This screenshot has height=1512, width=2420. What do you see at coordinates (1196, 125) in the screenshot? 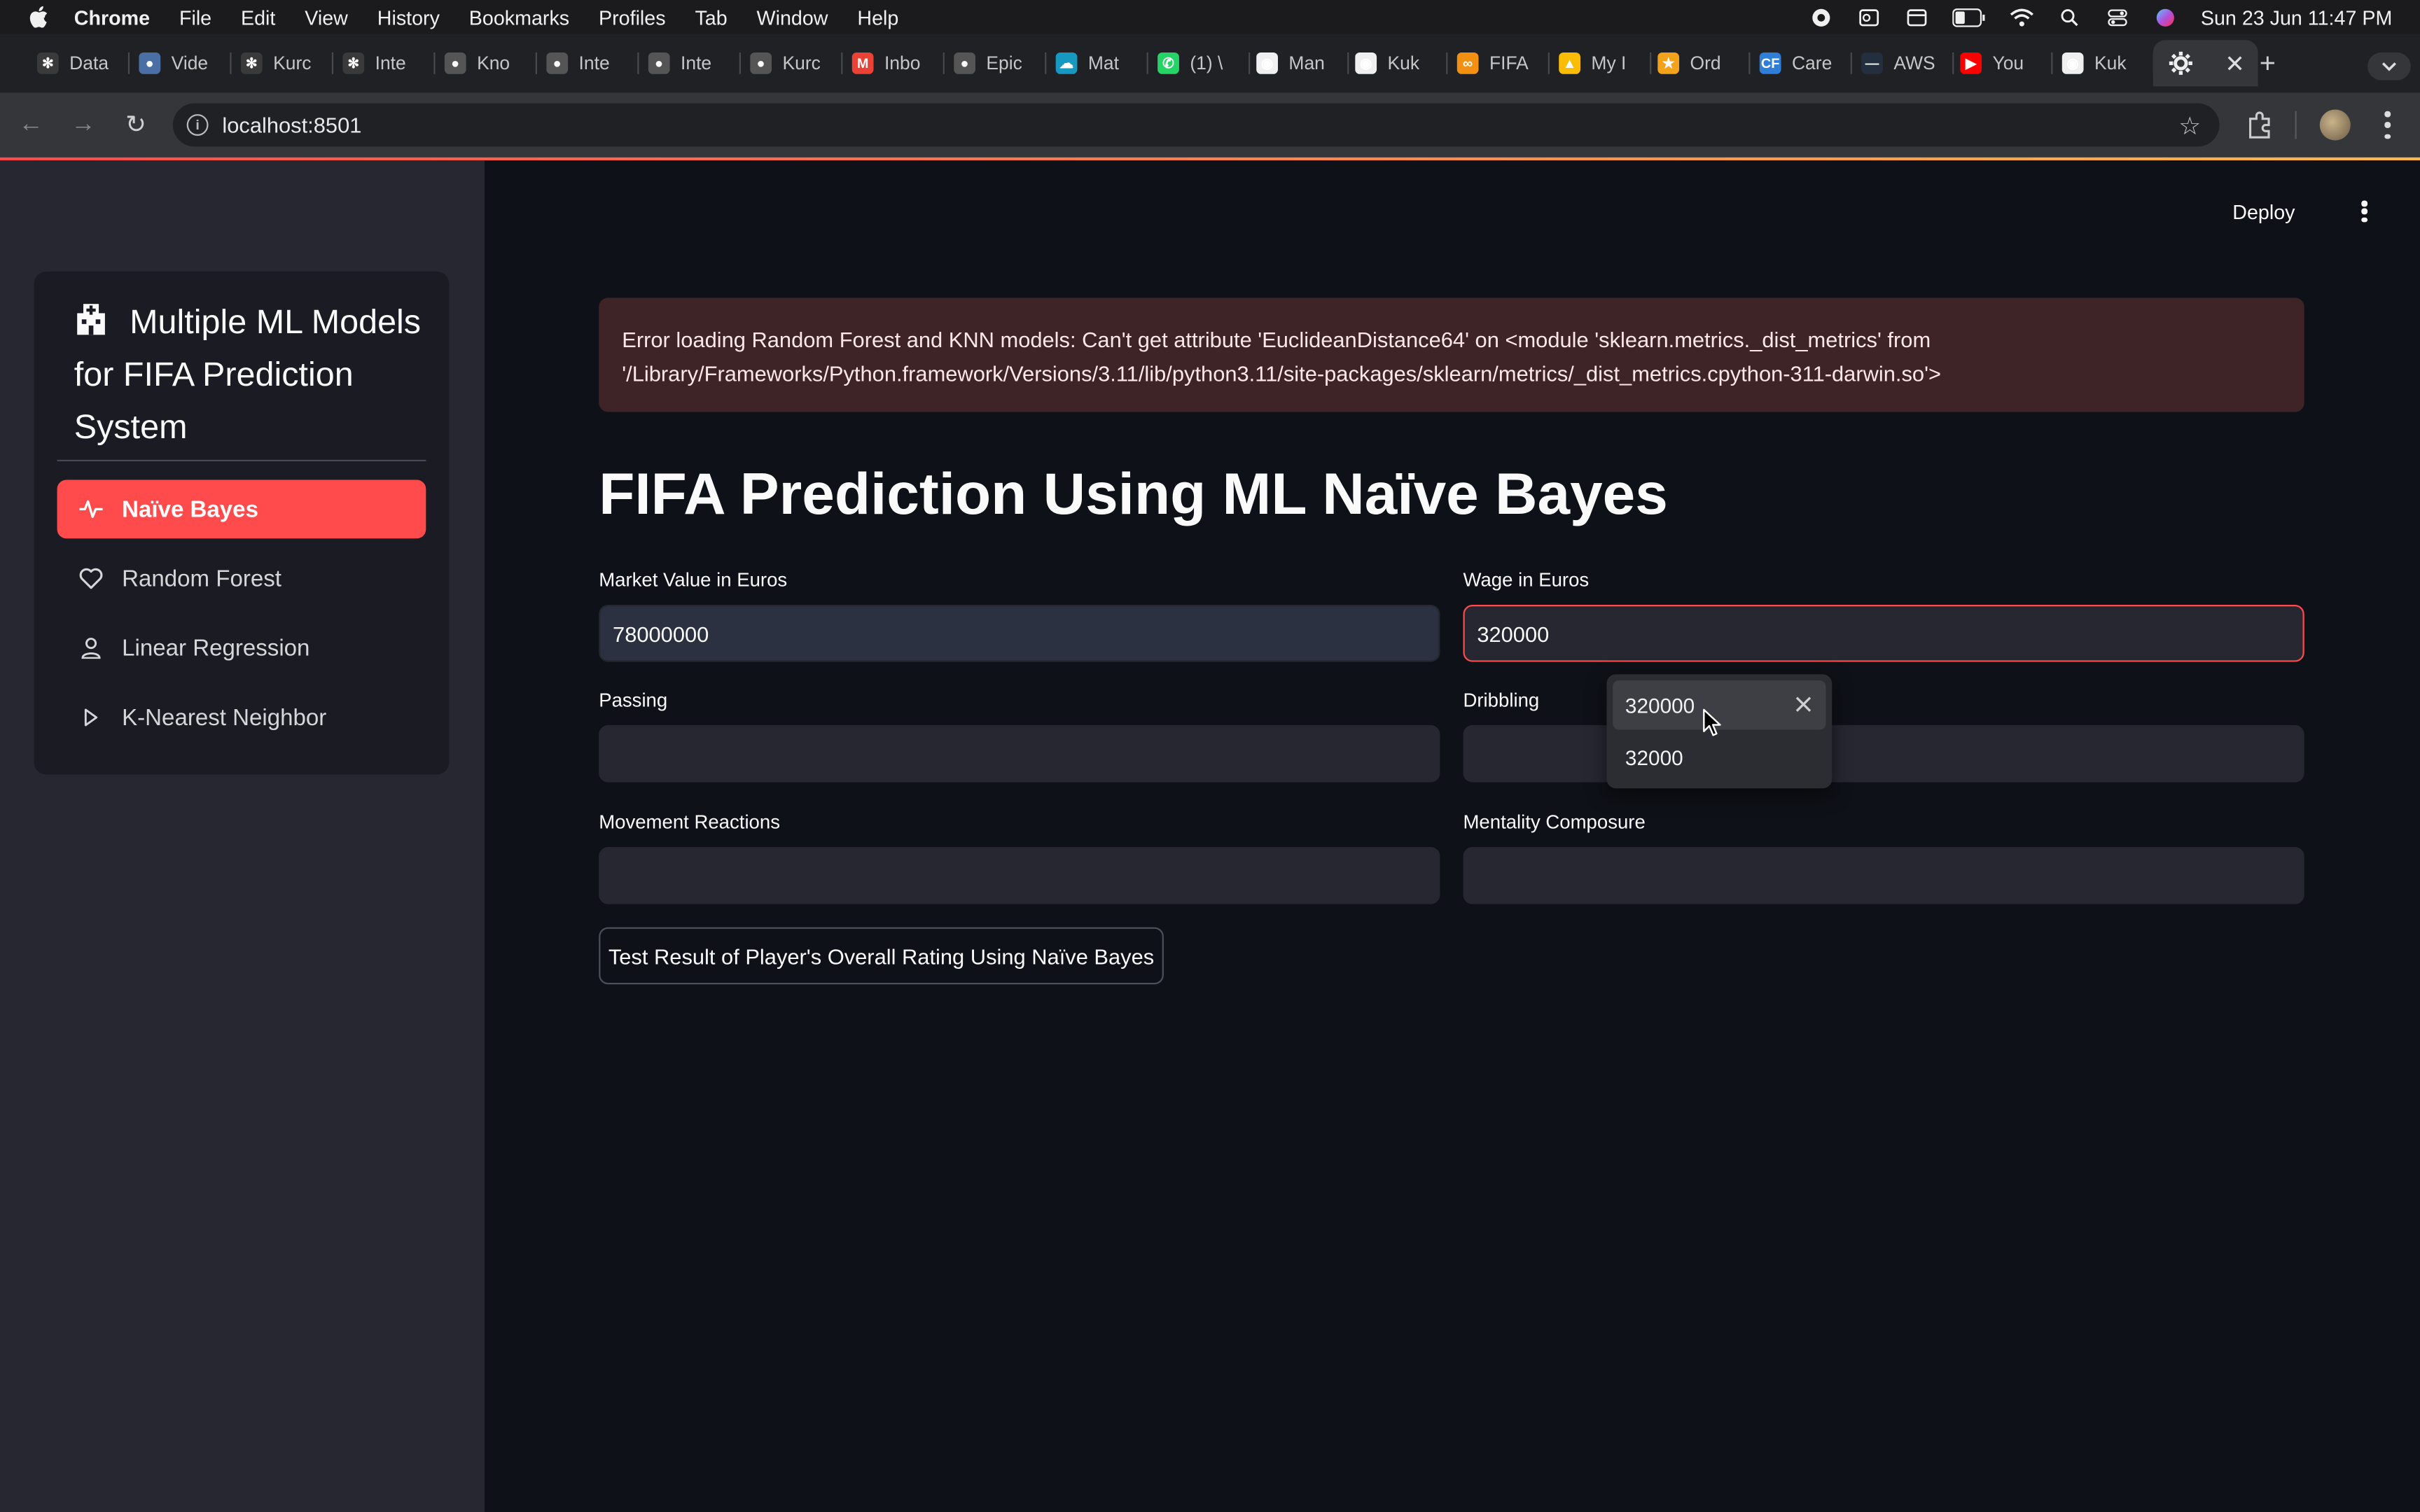
I see `address-bar: i localhost:8501 ☆` at bounding box center [1196, 125].